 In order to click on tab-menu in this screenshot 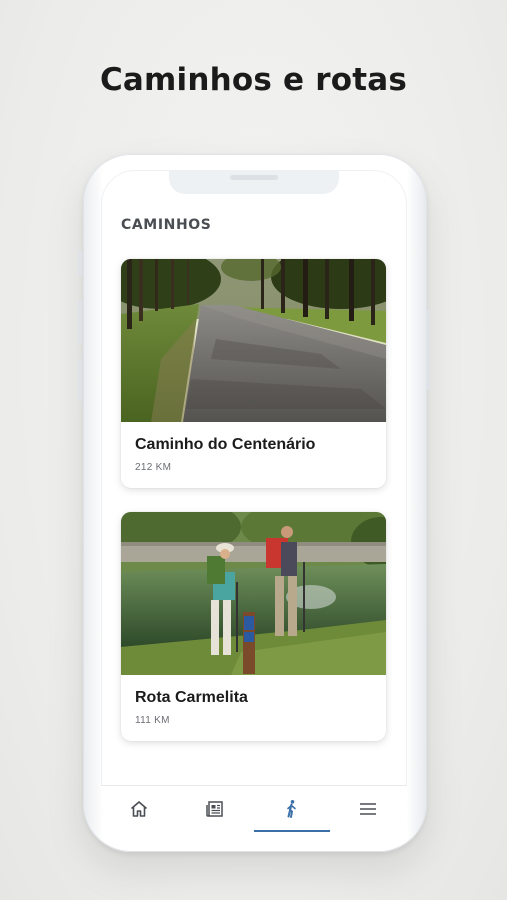, I will do `click(368, 809)`.